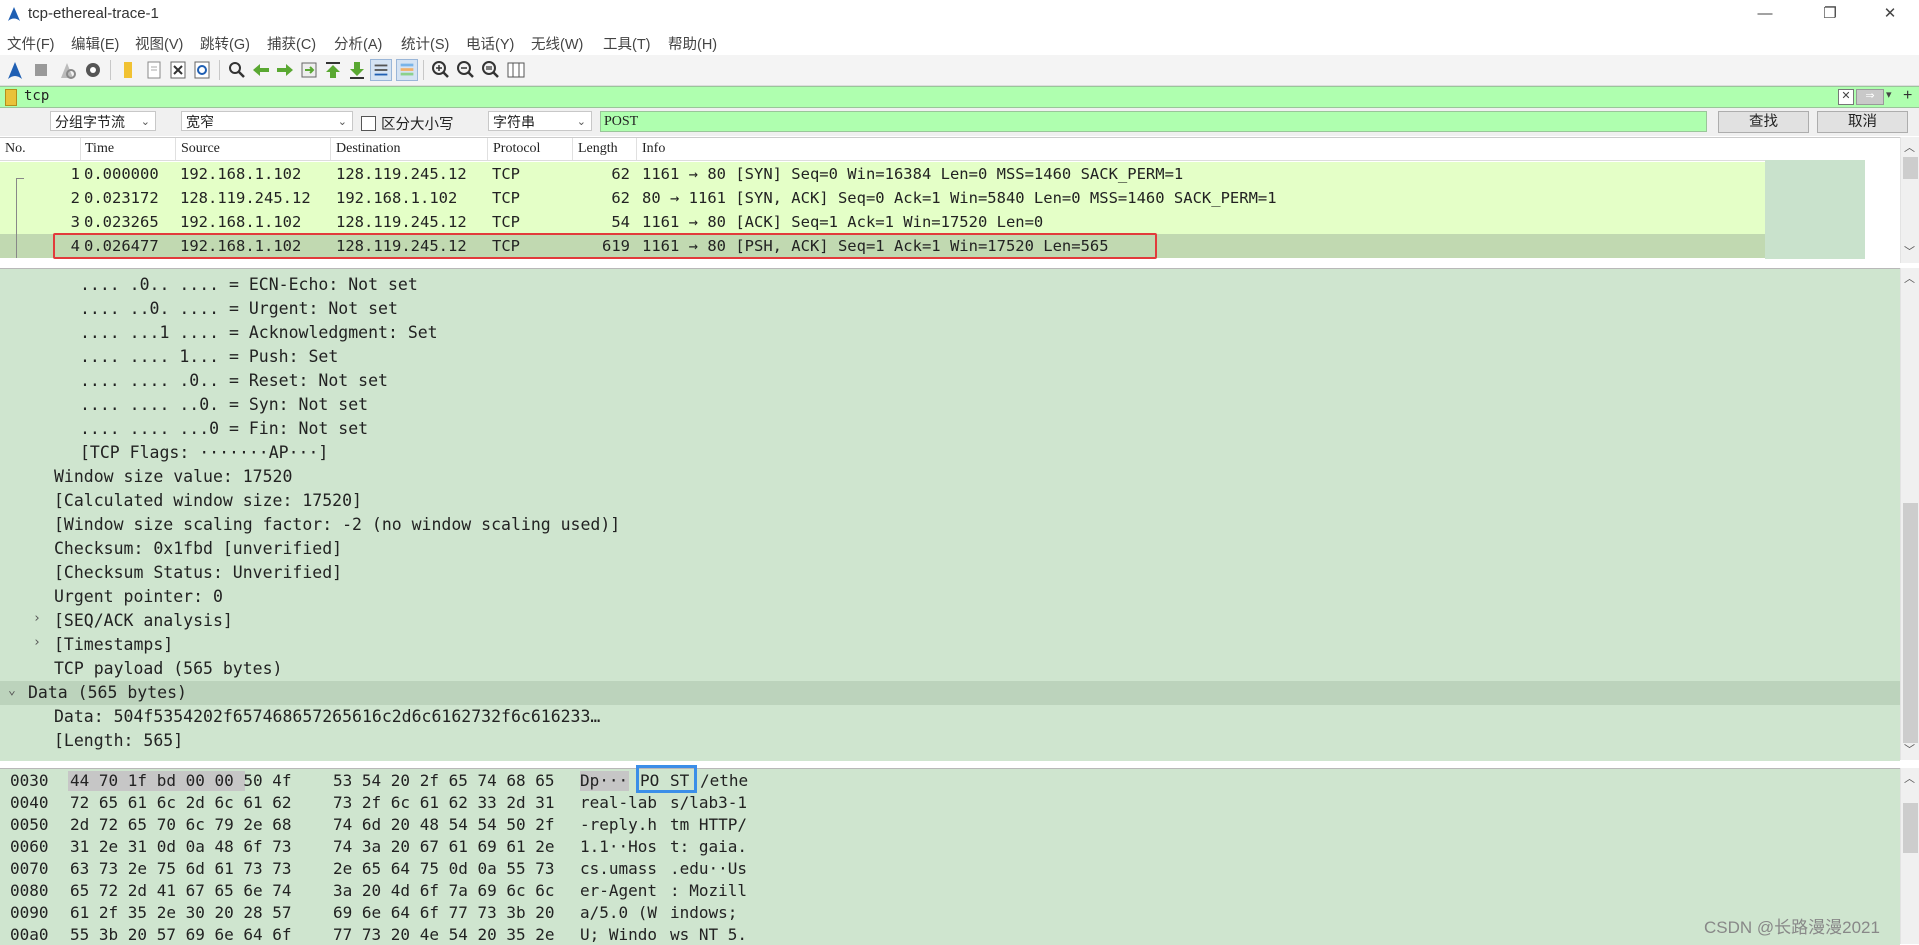 The image size is (1919, 945). I want to click on zoom-out-icon, so click(466, 70).